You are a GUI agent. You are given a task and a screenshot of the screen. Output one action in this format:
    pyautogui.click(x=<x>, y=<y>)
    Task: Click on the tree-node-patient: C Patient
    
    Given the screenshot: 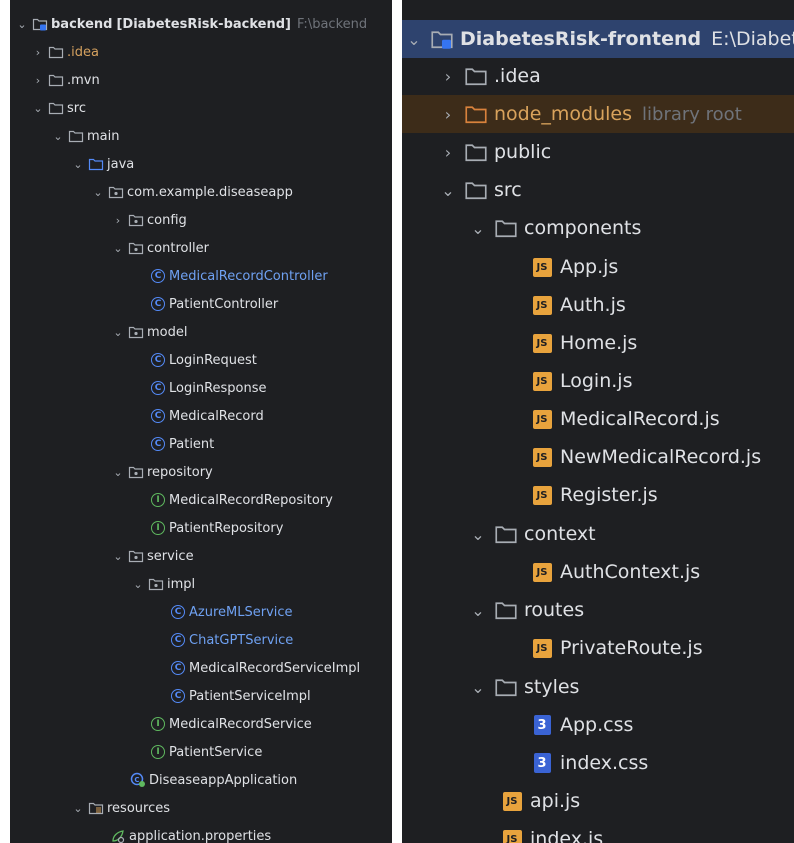 What is the action you would take?
    pyautogui.click(x=201, y=444)
    